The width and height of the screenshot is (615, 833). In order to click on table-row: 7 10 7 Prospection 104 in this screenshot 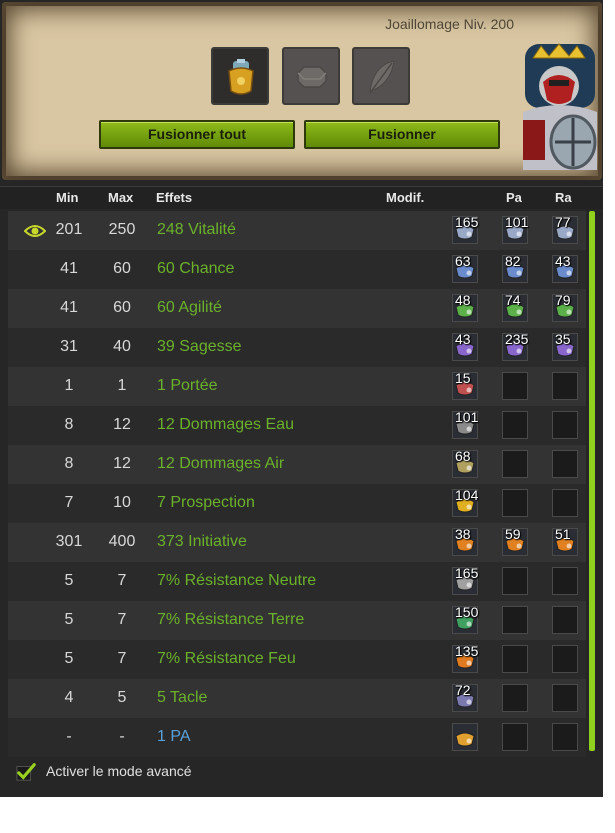, I will do `click(297, 503)`.